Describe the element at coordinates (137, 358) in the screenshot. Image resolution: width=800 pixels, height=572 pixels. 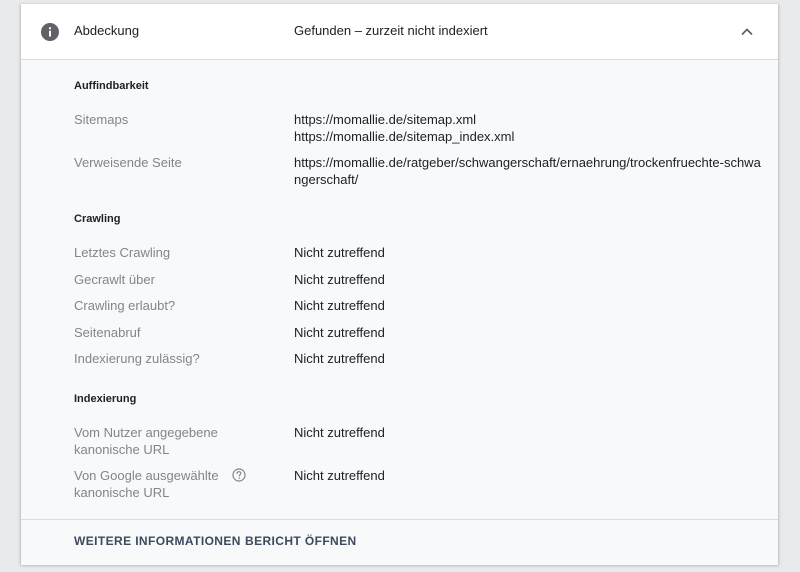
I see `indexing-allowed-label: Indexierung zulässig?` at that location.